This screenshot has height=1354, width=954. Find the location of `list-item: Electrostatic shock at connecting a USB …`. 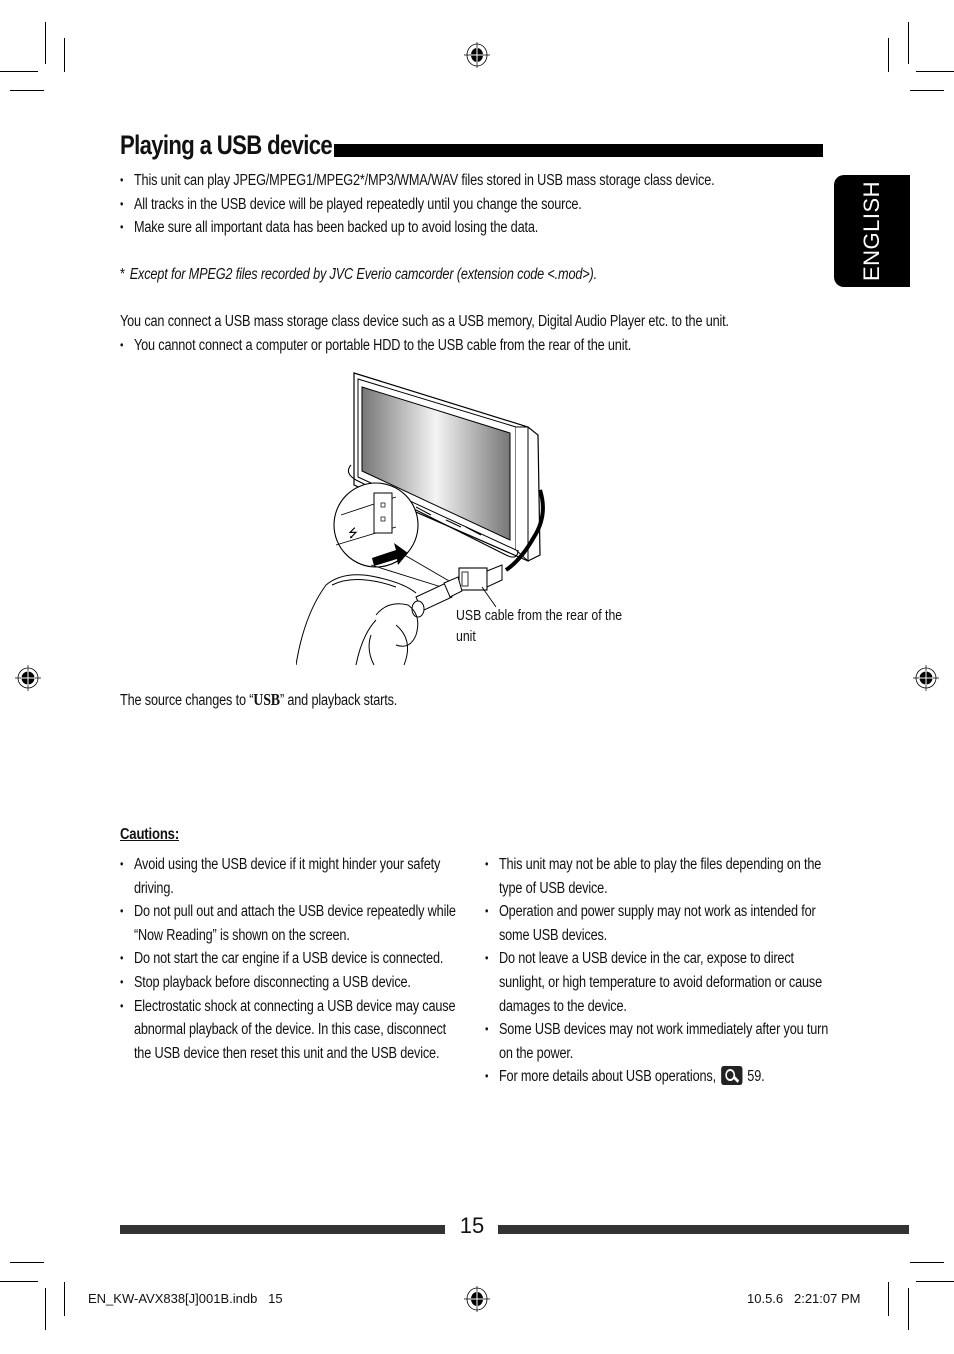

list-item: Electrostatic shock at connecting a USB … is located at coordinates (290, 1030).